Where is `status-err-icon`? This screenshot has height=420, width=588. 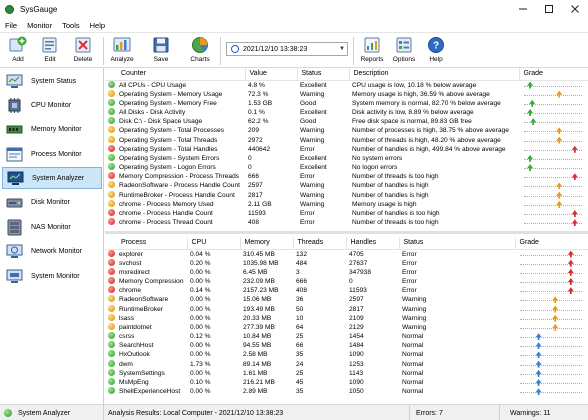 status-err-icon is located at coordinates (111, 280).